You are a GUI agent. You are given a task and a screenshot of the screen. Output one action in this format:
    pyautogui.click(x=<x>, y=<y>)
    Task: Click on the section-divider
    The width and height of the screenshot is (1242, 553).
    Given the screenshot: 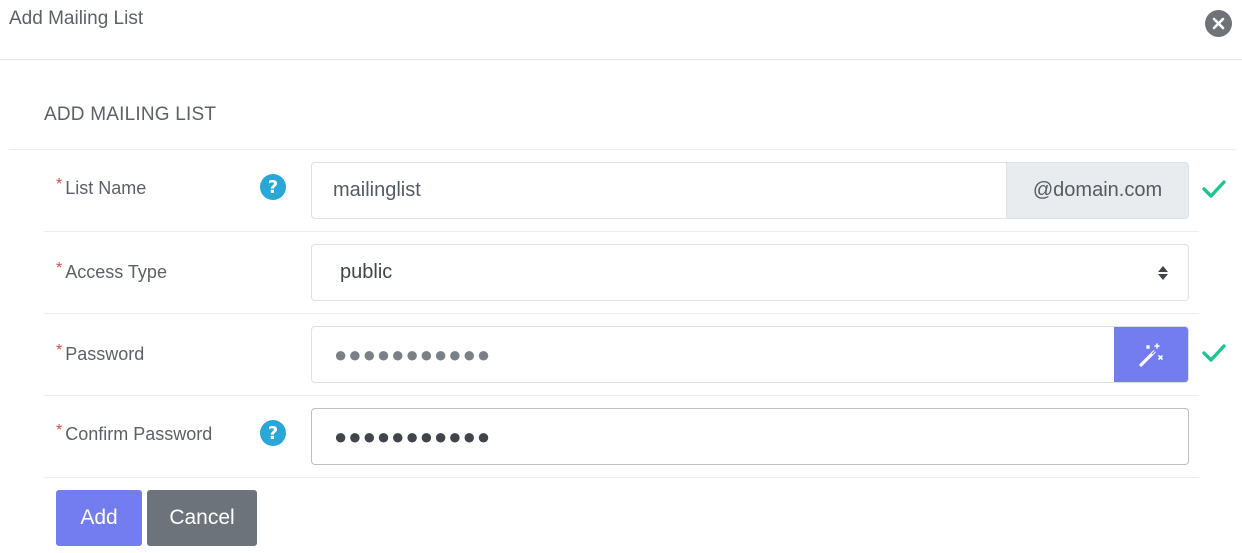 What is the action you would take?
    pyautogui.click(x=622, y=149)
    